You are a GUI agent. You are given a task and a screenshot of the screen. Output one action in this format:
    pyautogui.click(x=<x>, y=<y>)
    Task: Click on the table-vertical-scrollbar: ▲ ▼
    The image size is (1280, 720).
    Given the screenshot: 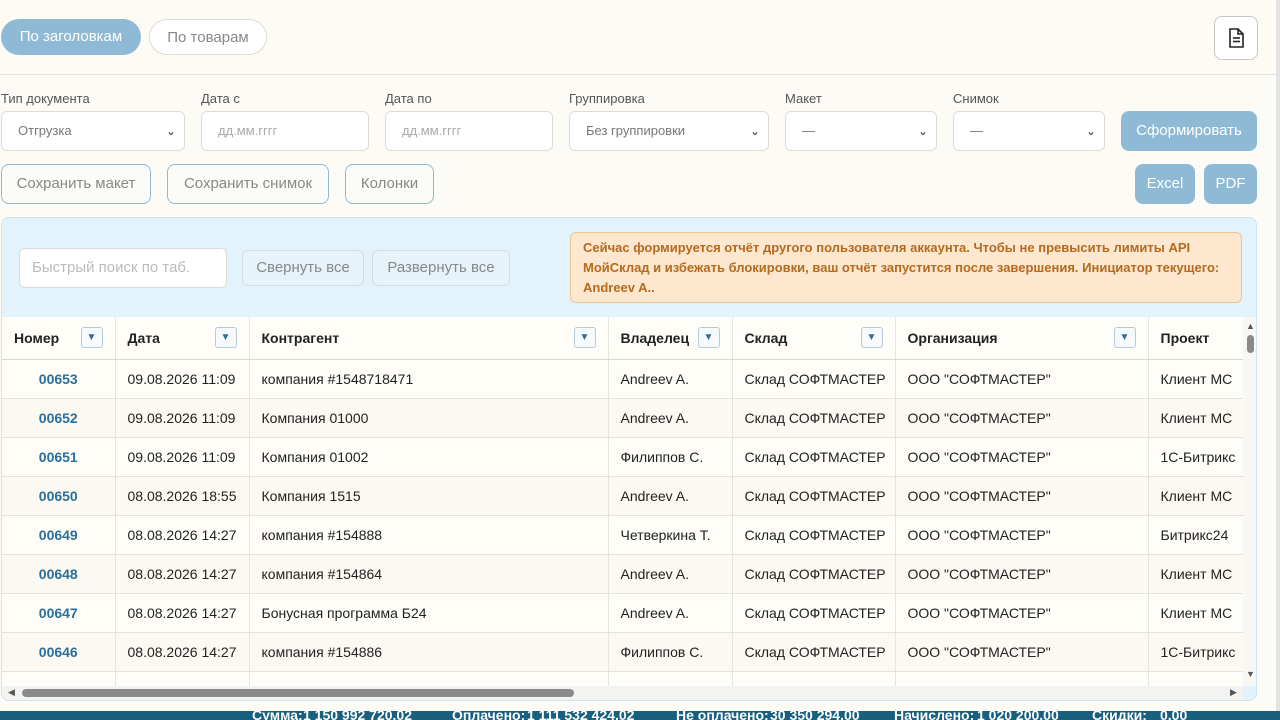 What is the action you would take?
    pyautogui.click(x=1249, y=501)
    